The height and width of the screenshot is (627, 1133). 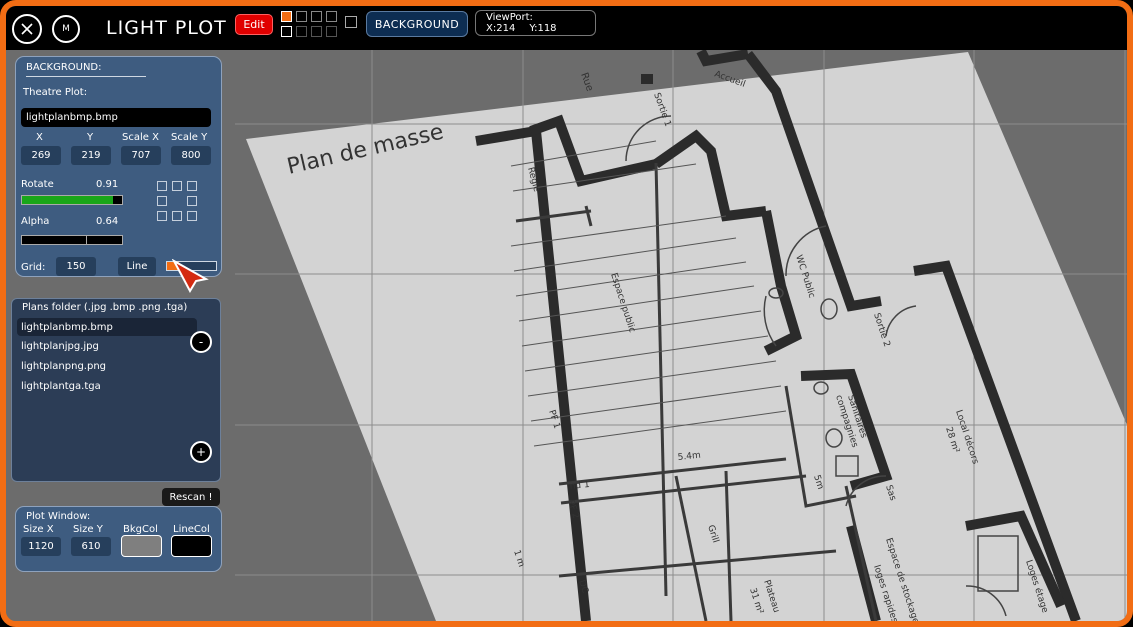 What do you see at coordinates (201, 452) in the screenshot?
I see `add-plan-button: +` at bounding box center [201, 452].